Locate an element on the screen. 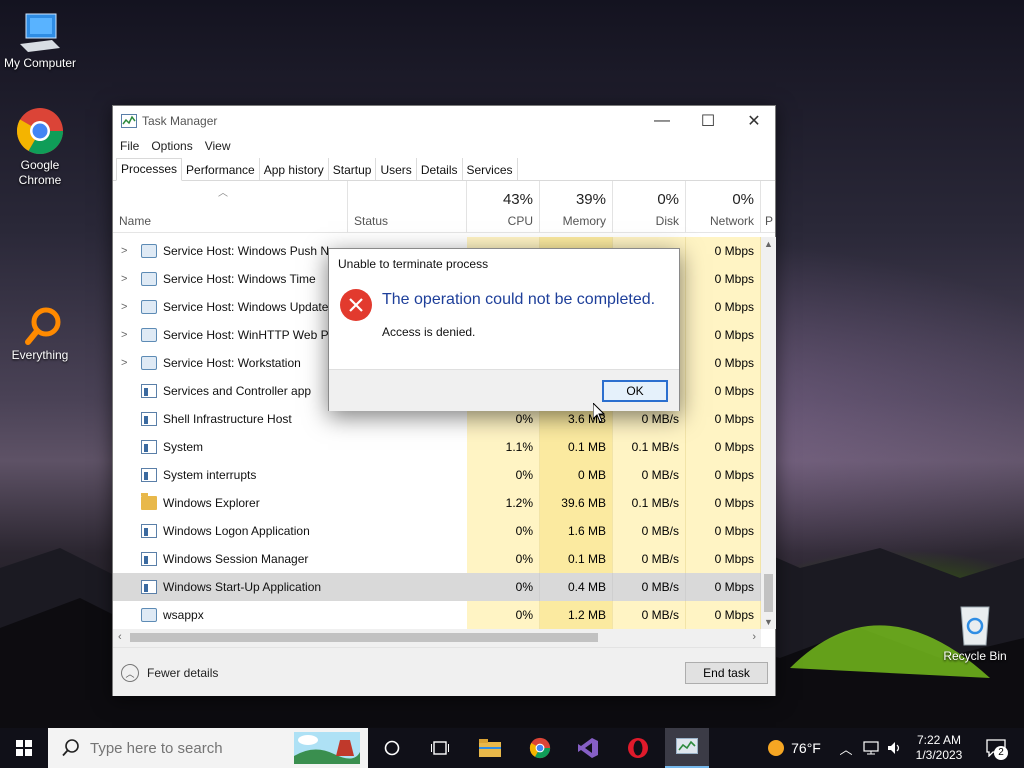  taskbar-file-explorer is located at coordinates (490, 748).